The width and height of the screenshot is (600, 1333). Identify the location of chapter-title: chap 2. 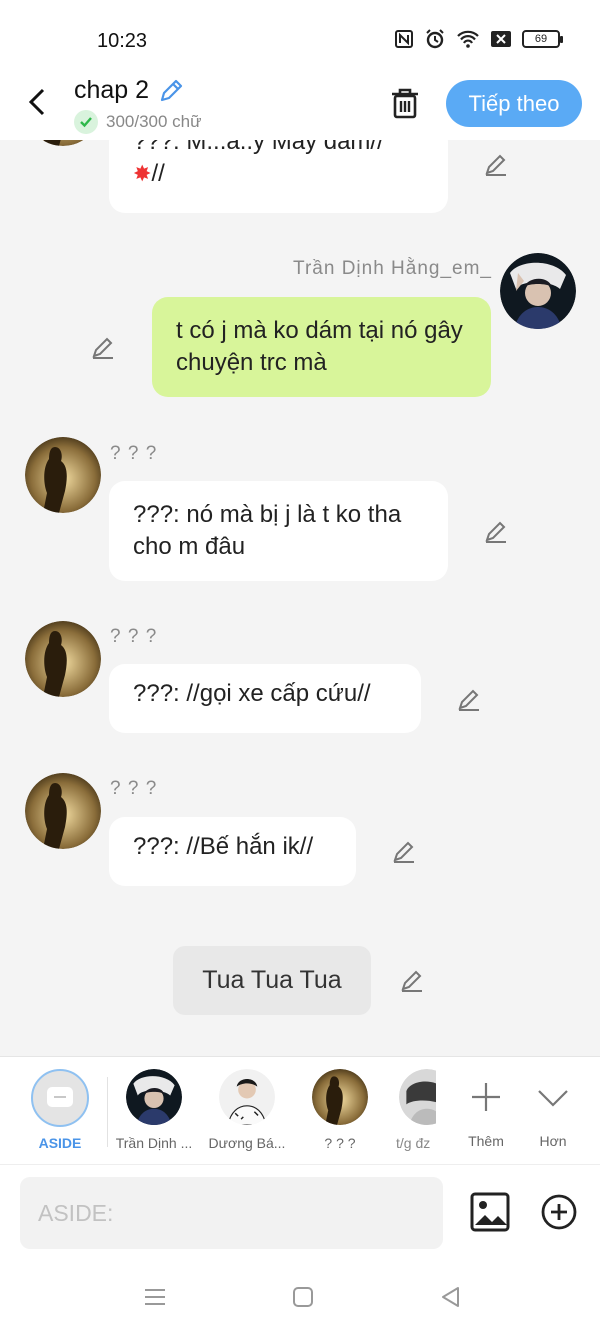
(129, 90).